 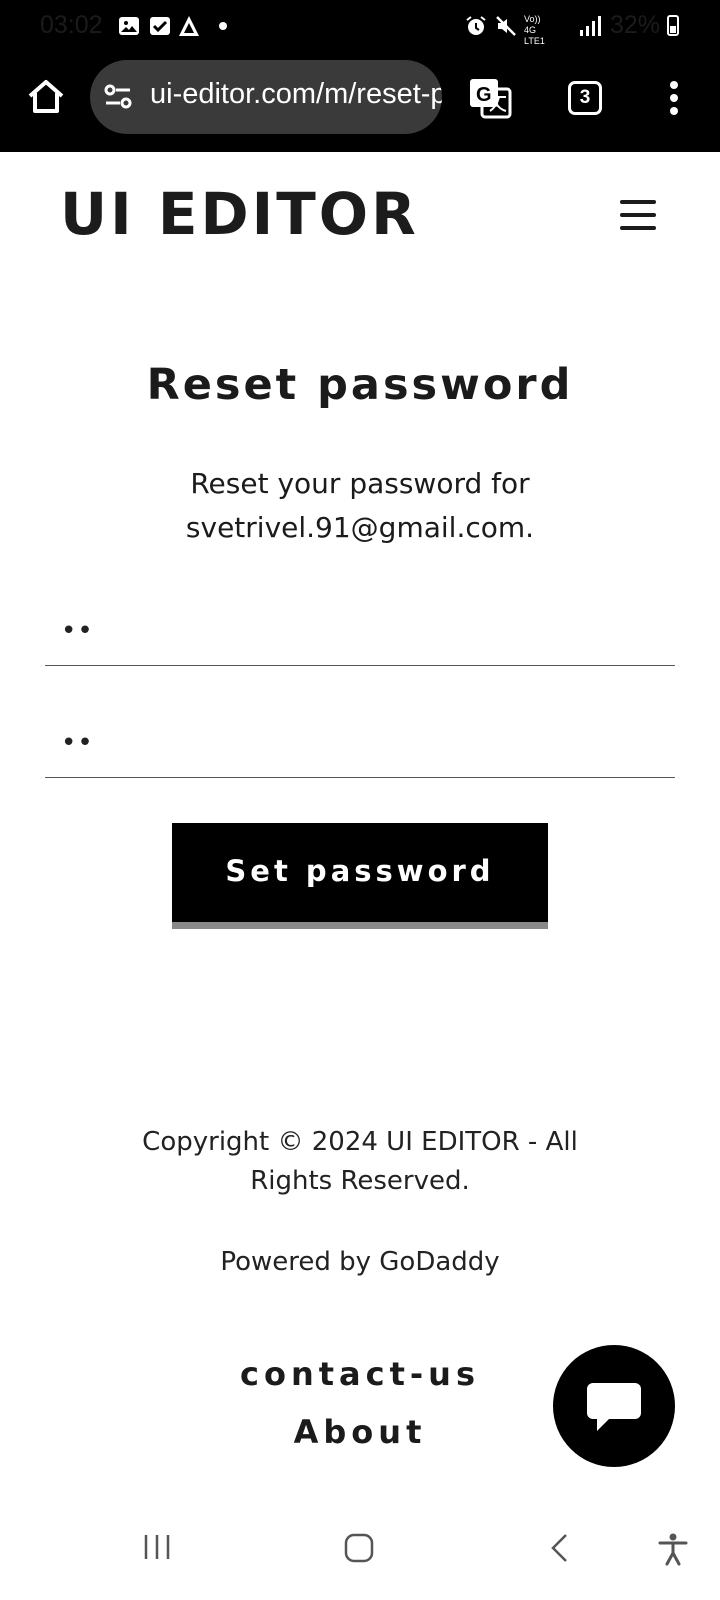 What do you see at coordinates (534, 30) in the screenshot?
I see `volte-icon: Vo)) 4G LTE1` at bounding box center [534, 30].